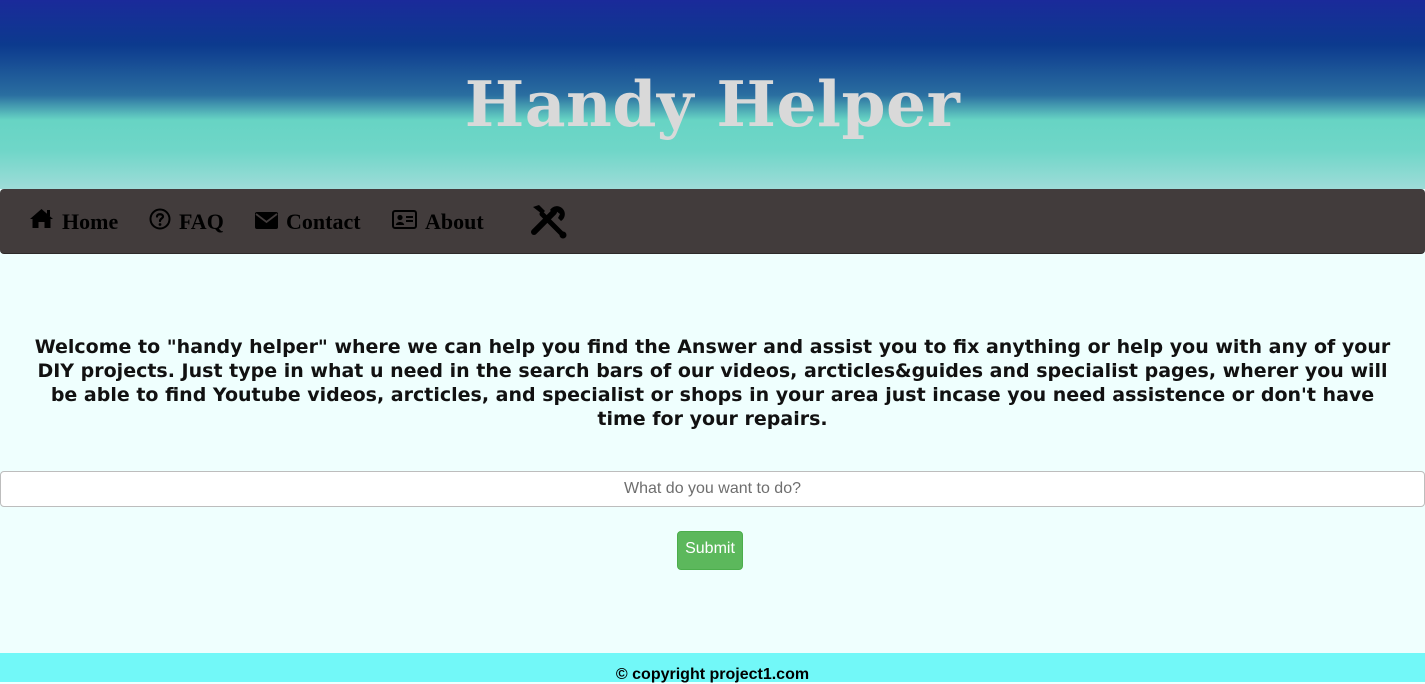 This screenshot has width=1425, height=684. I want to click on id-card-icon, so click(408, 222).